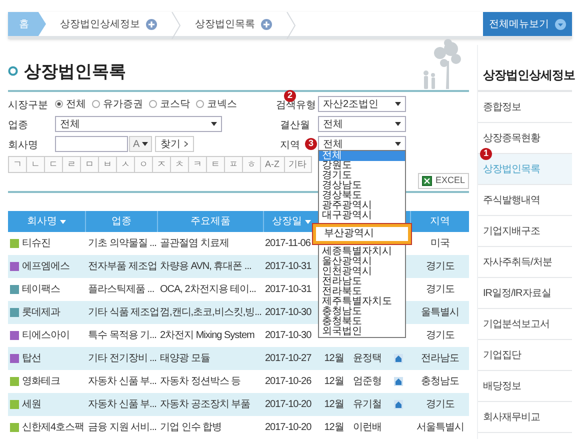 This screenshot has width=580, height=442. Describe the element at coordinates (525, 355) in the screenshot. I see `sidebar-item: 기업집단` at that location.